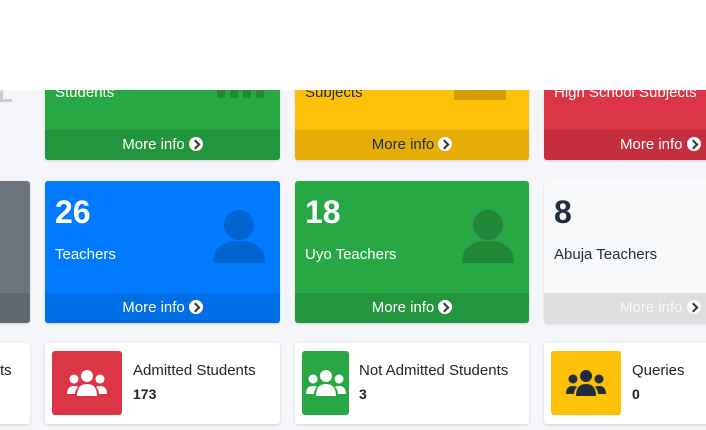 This screenshot has width=706, height=430. What do you see at coordinates (412, 252) in the screenshot?
I see `uyo-teachers-box: 18 Uyo Teachers More info` at bounding box center [412, 252].